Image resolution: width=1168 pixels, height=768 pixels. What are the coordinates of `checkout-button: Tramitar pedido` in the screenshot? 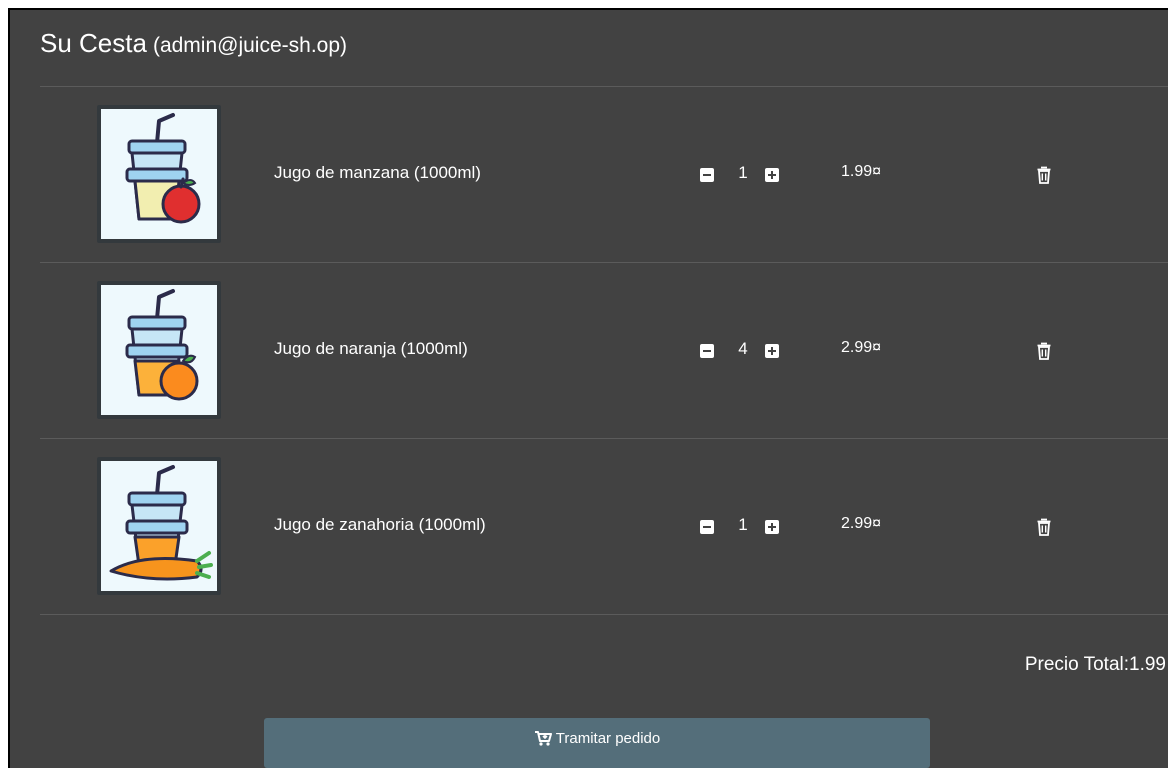 It's located at (597, 743).